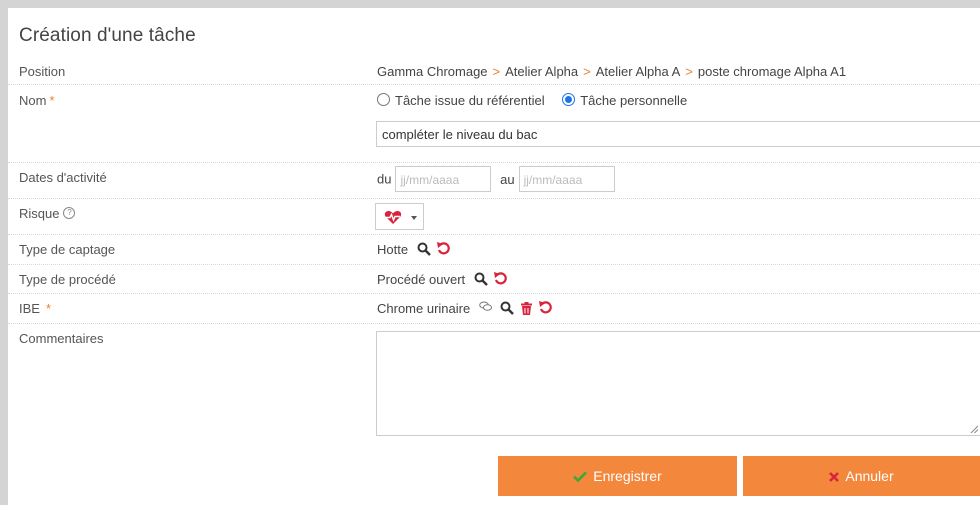 The width and height of the screenshot is (980, 505). What do you see at coordinates (42, 71) in the screenshot?
I see `position-label: Position` at bounding box center [42, 71].